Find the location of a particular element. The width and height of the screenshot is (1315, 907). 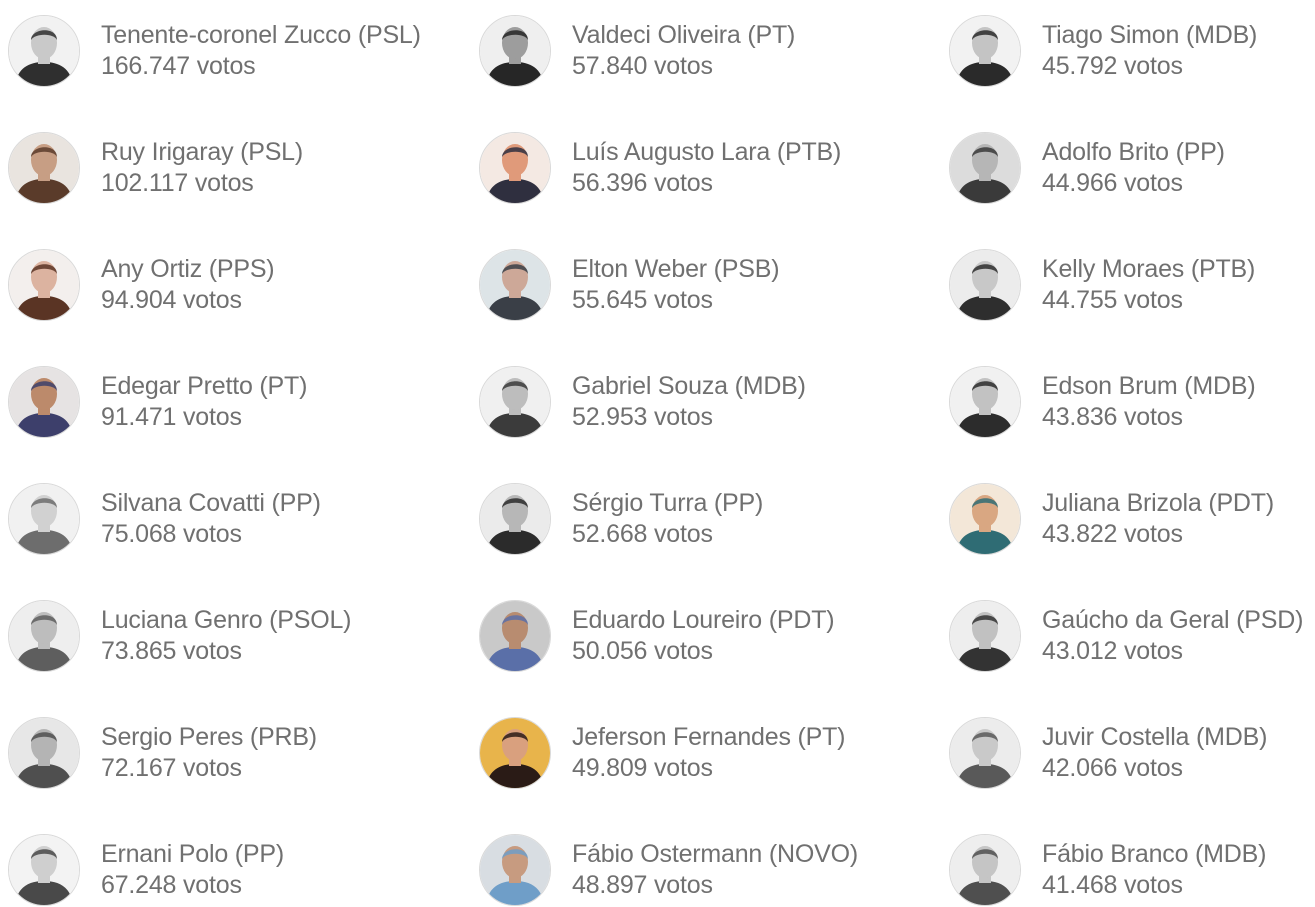

candidate-card: Edson Brum (MDB) 43.836 votos is located at coordinates (1132, 402).